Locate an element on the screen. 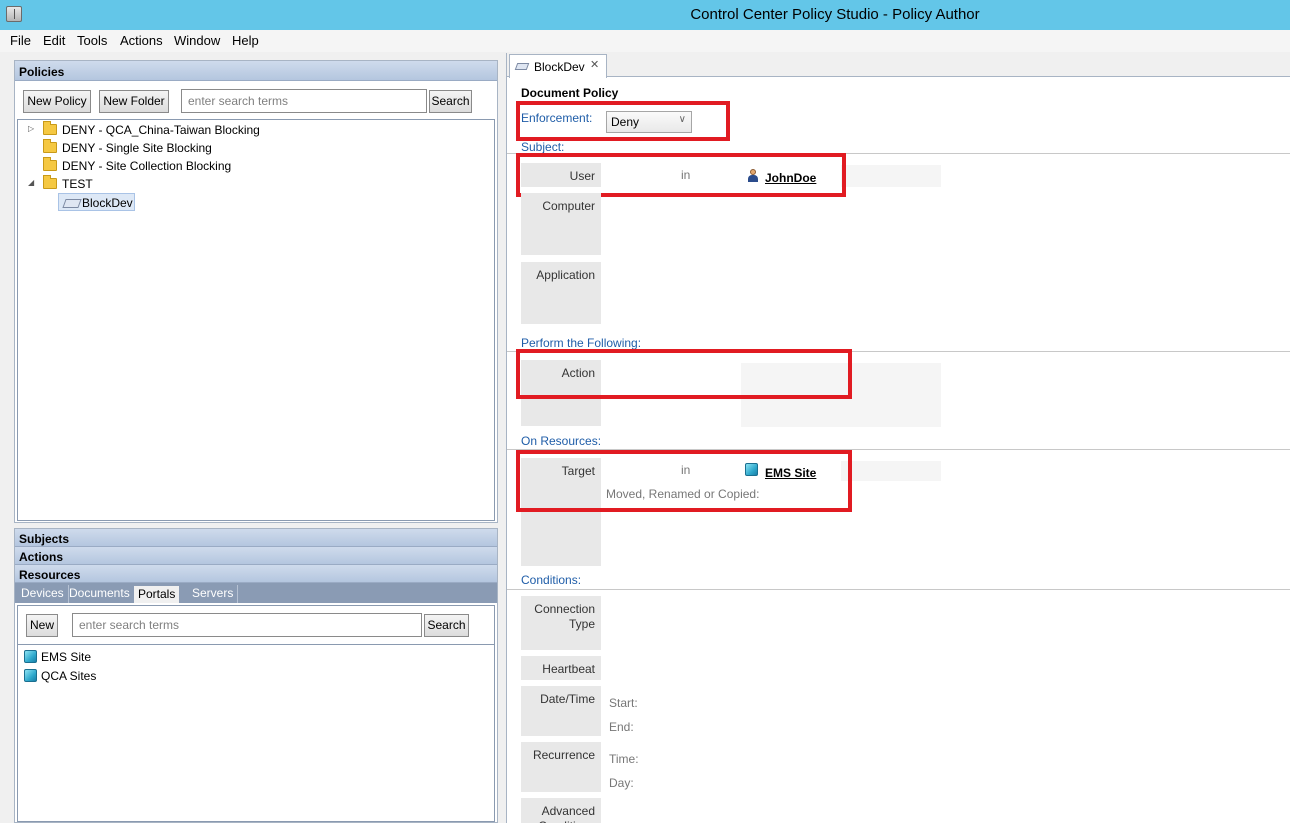 This screenshot has width=1290, height=823. menu-file: File is located at coordinates (20, 40).